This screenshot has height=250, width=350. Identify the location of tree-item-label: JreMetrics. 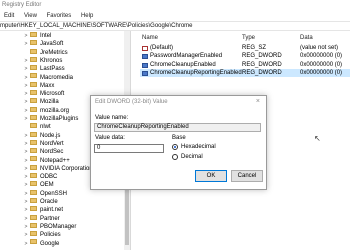
(54, 52).